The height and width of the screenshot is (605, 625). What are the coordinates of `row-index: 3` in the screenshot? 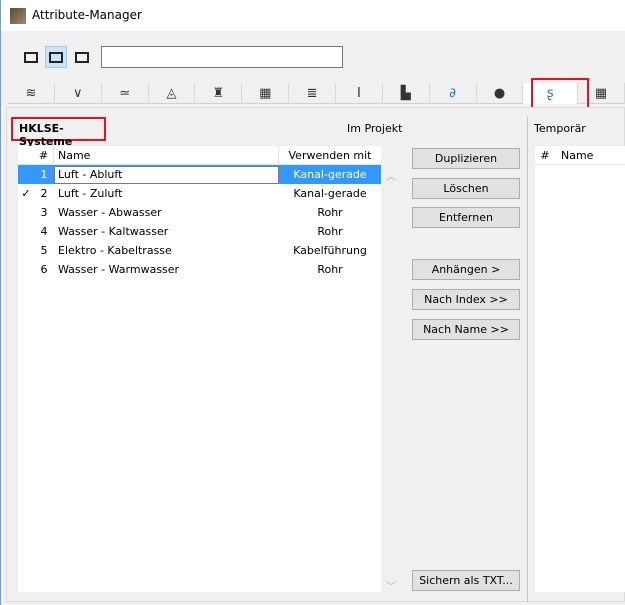 It's located at (44, 212).